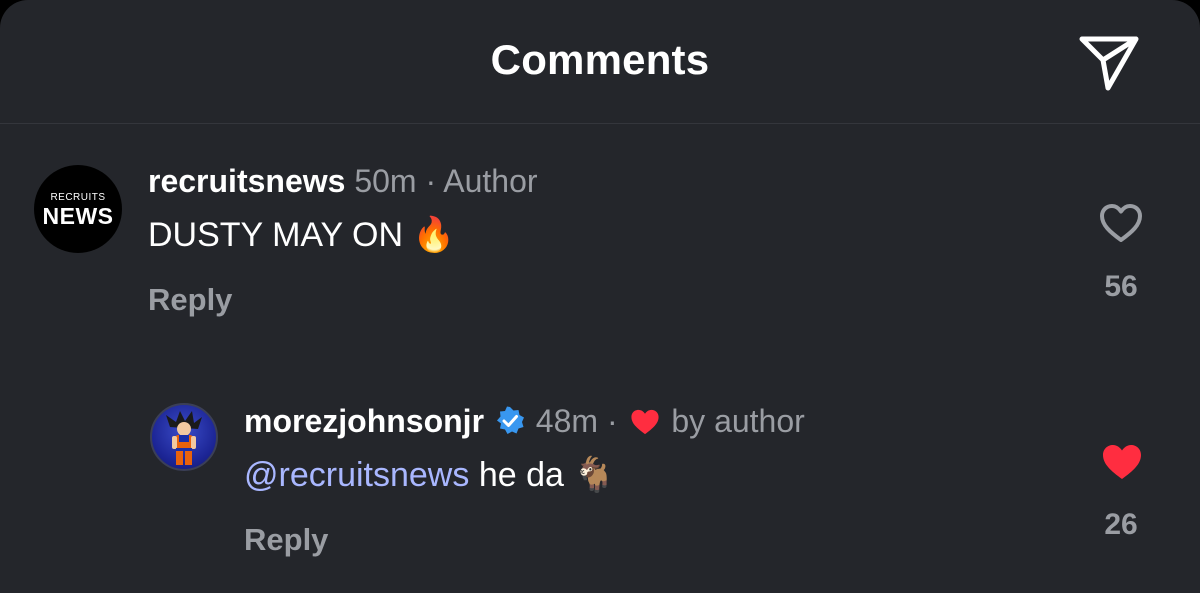 Image resolution: width=1200 pixels, height=593 pixels. What do you see at coordinates (1121, 223) in the screenshot?
I see `heart-outline-icon` at bounding box center [1121, 223].